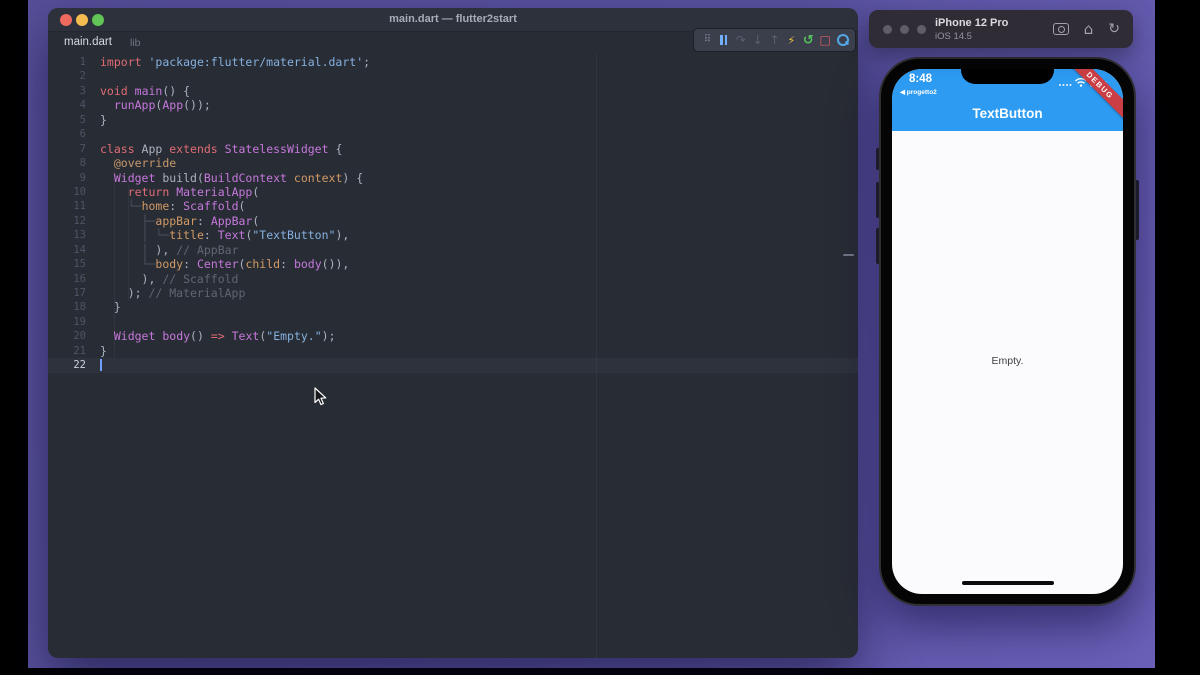  I want to click on line-number: 2, so click(82, 76).